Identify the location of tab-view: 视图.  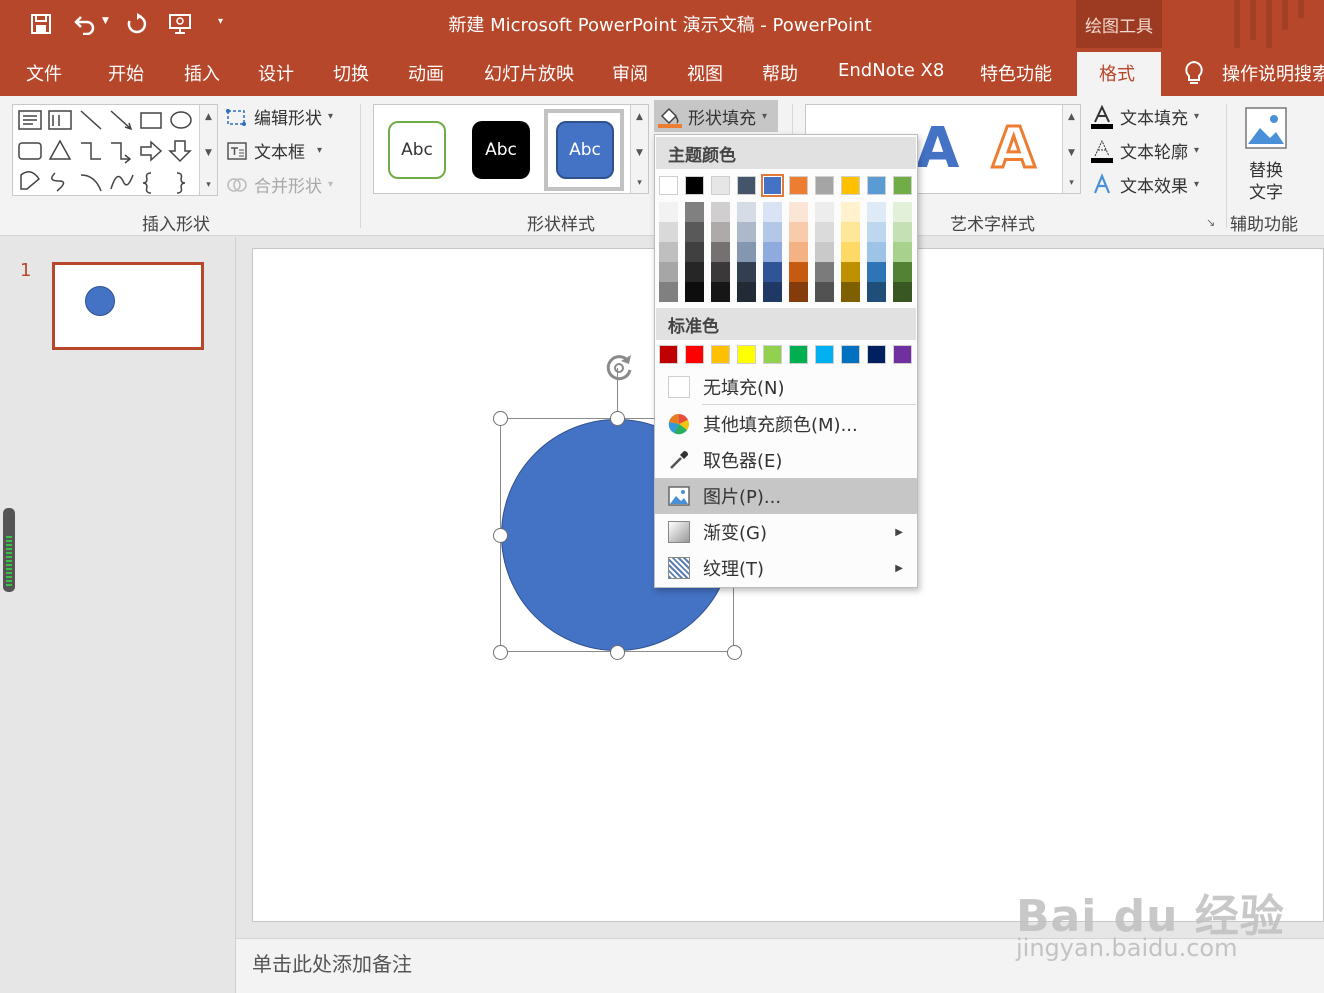
(705, 73).